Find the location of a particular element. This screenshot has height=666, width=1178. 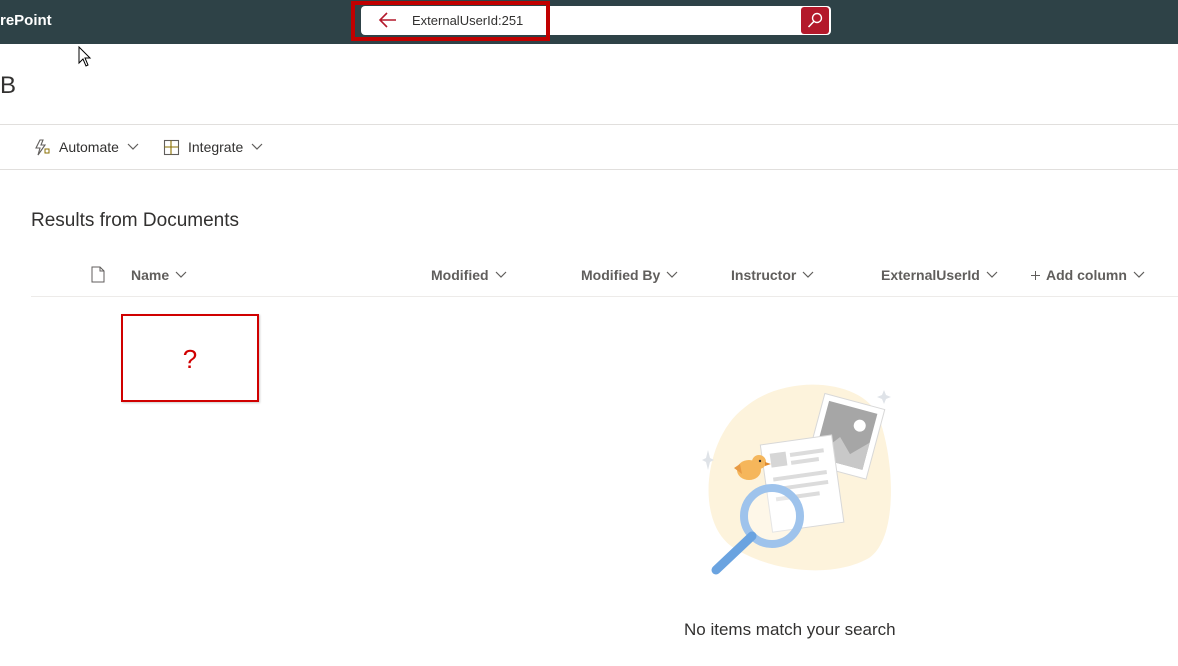

question-annotation-box: ? is located at coordinates (190, 358).